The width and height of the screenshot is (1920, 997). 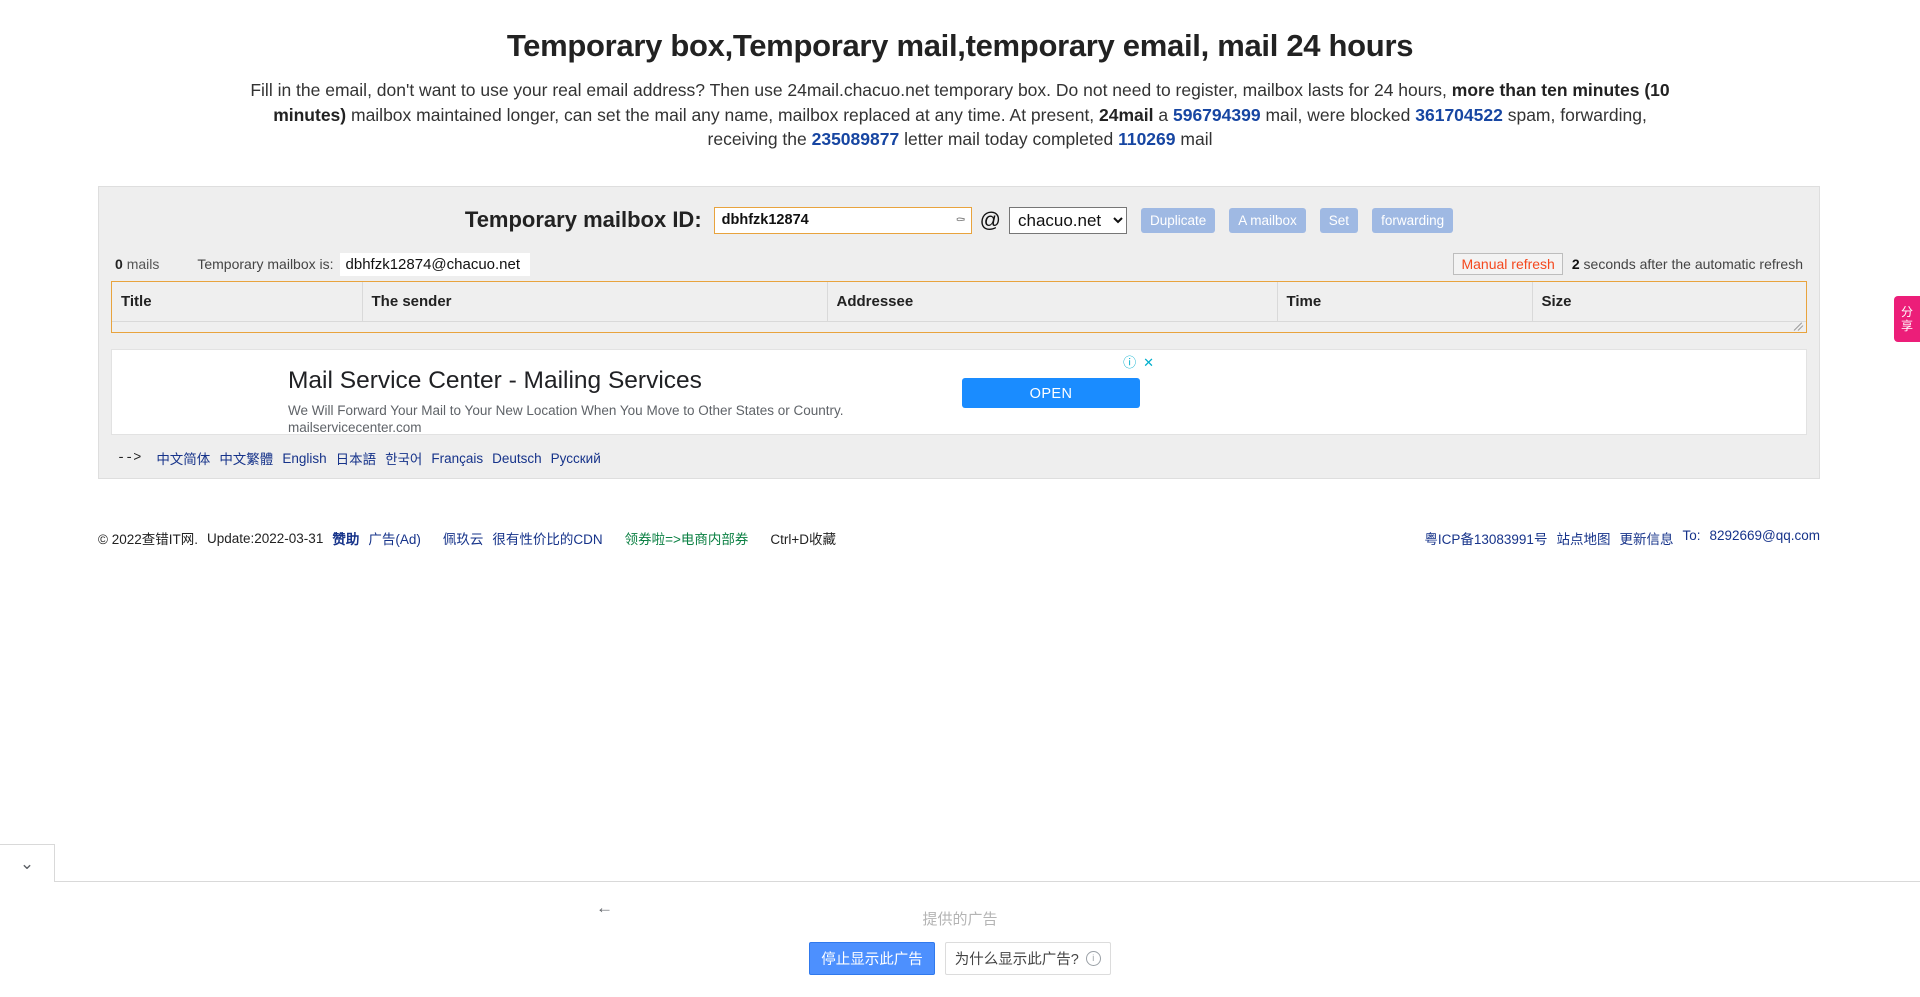 What do you see at coordinates (1067, 220) in the screenshot?
I see `domain-select: chacuo.net` at bounding box center [1067, 220].